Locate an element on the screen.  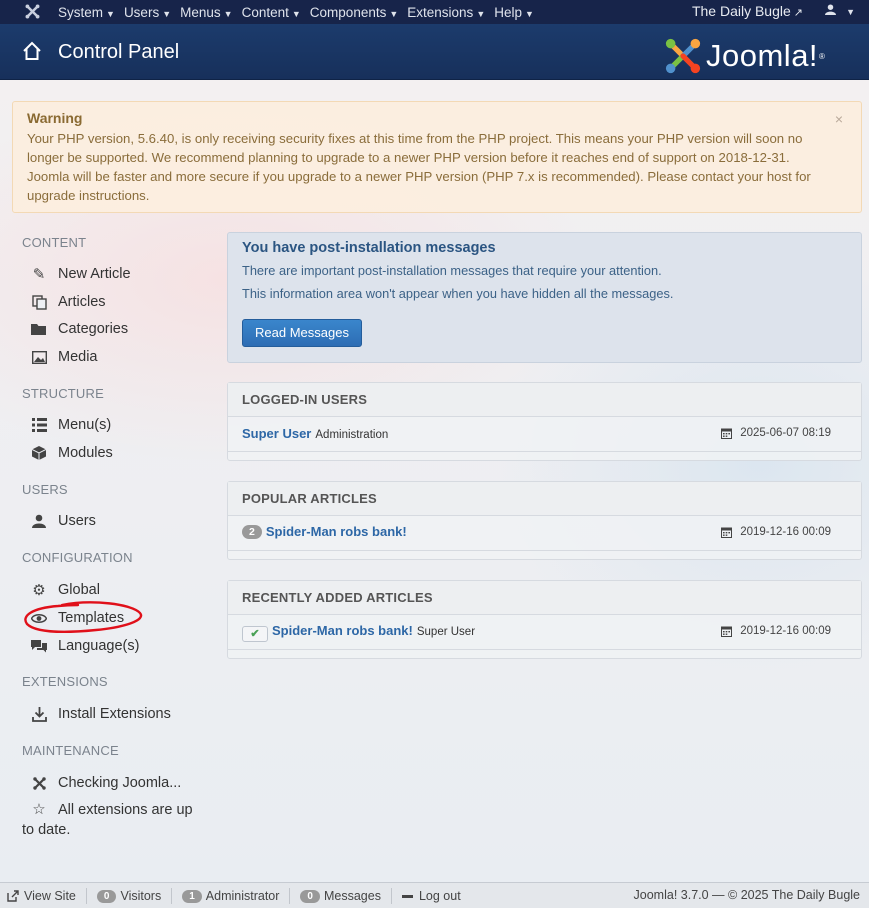
copy-icon is located at coordinates (39, 302).